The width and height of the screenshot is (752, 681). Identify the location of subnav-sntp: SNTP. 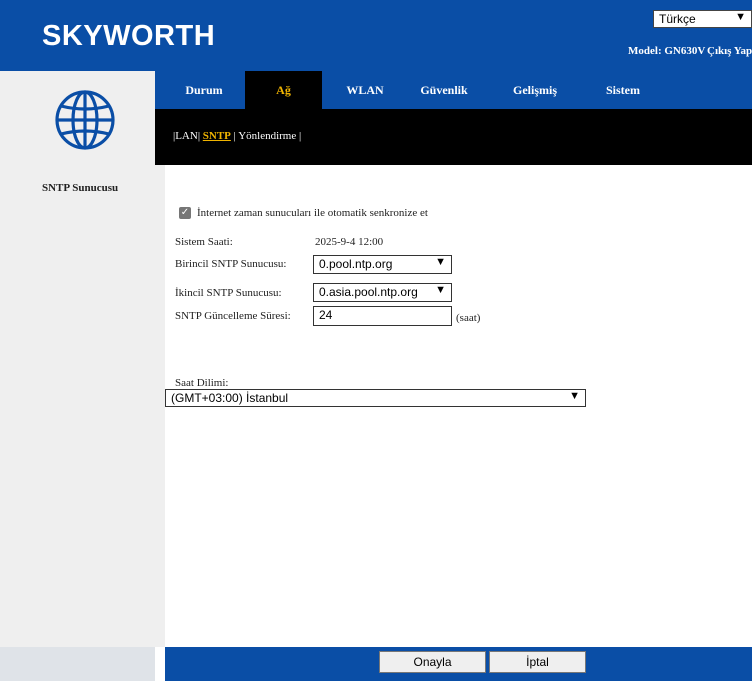
(217, 136).